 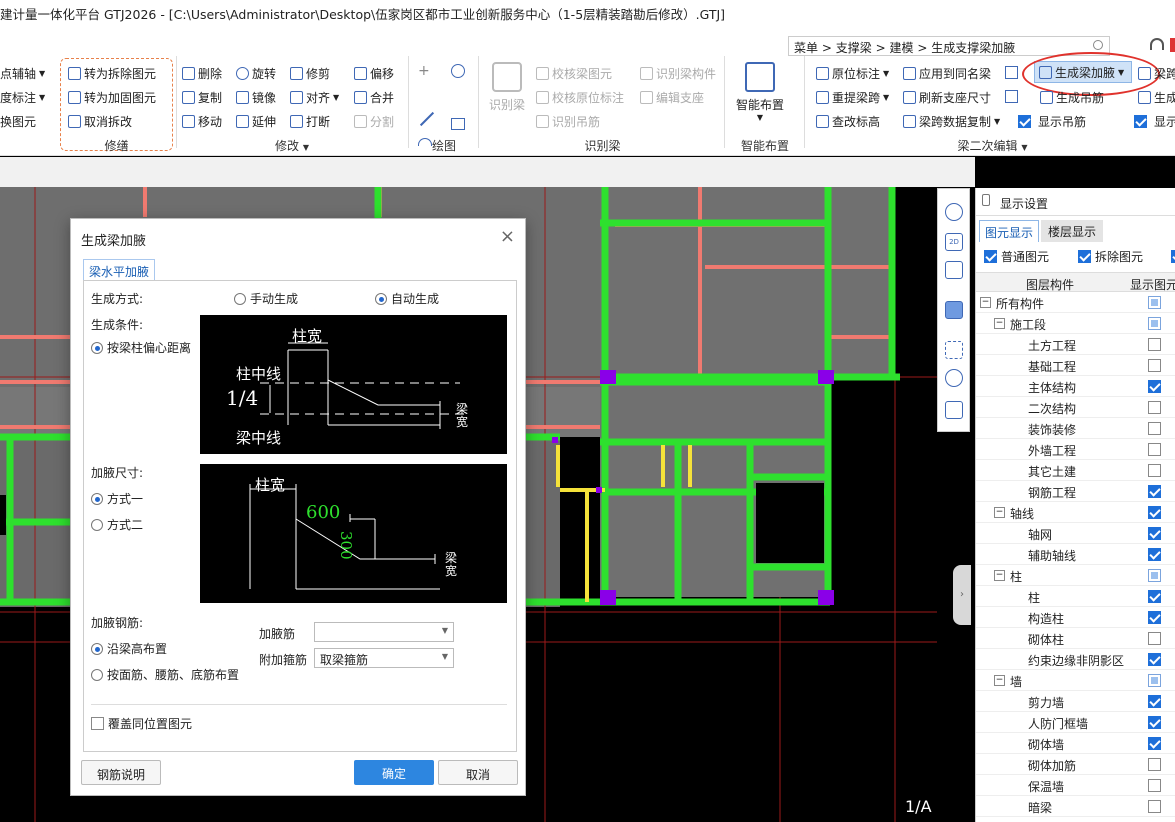 I want to click on tree-row: − 所有构件, so click(x=1075, y=302).